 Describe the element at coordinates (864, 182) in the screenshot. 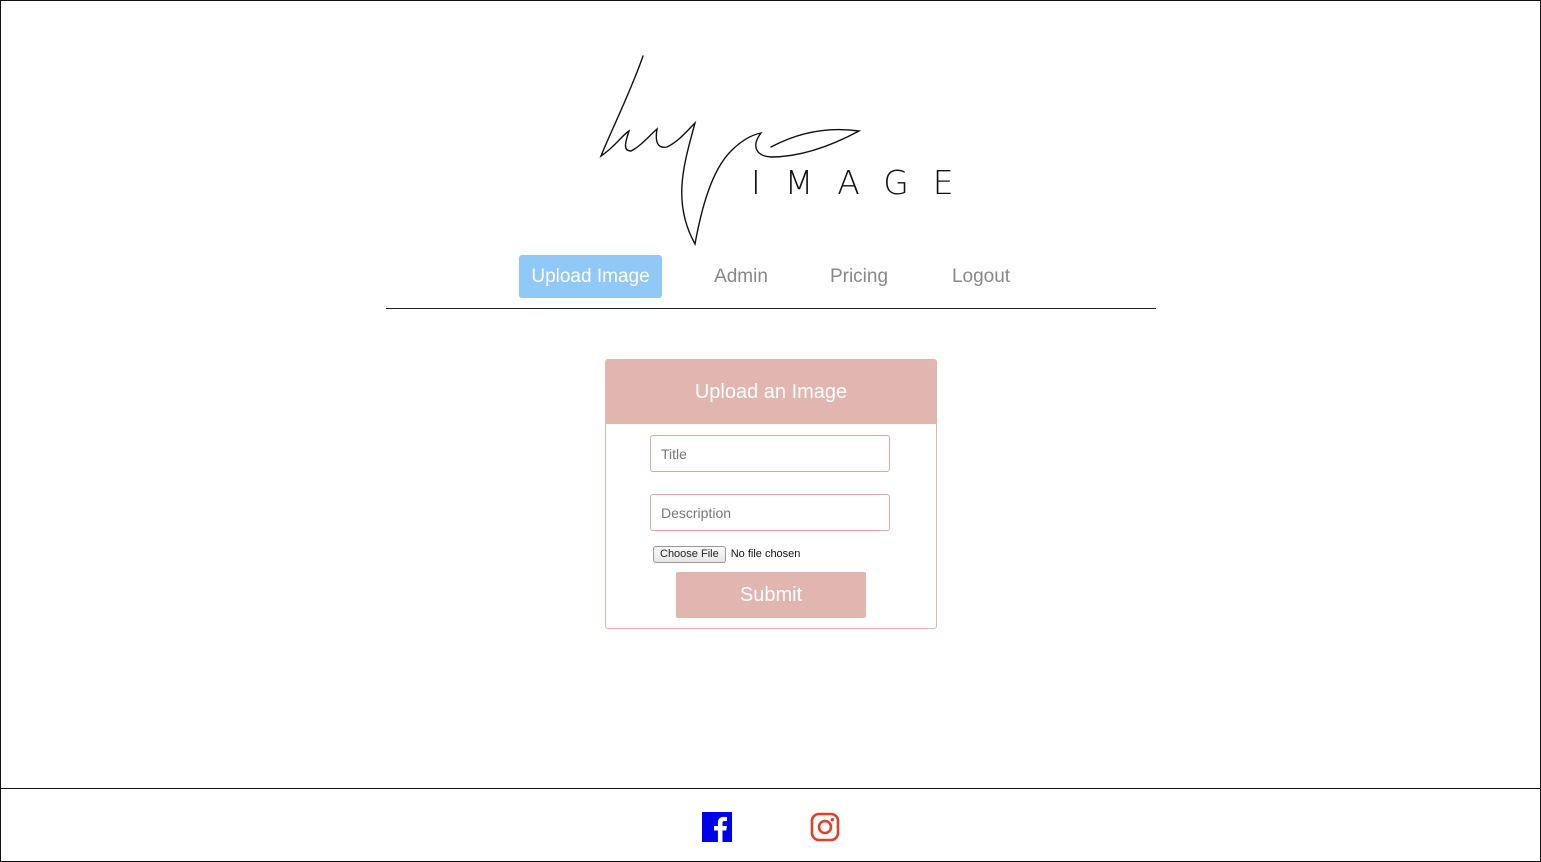

I see `brand-wordmark: IMAGE` at that location.